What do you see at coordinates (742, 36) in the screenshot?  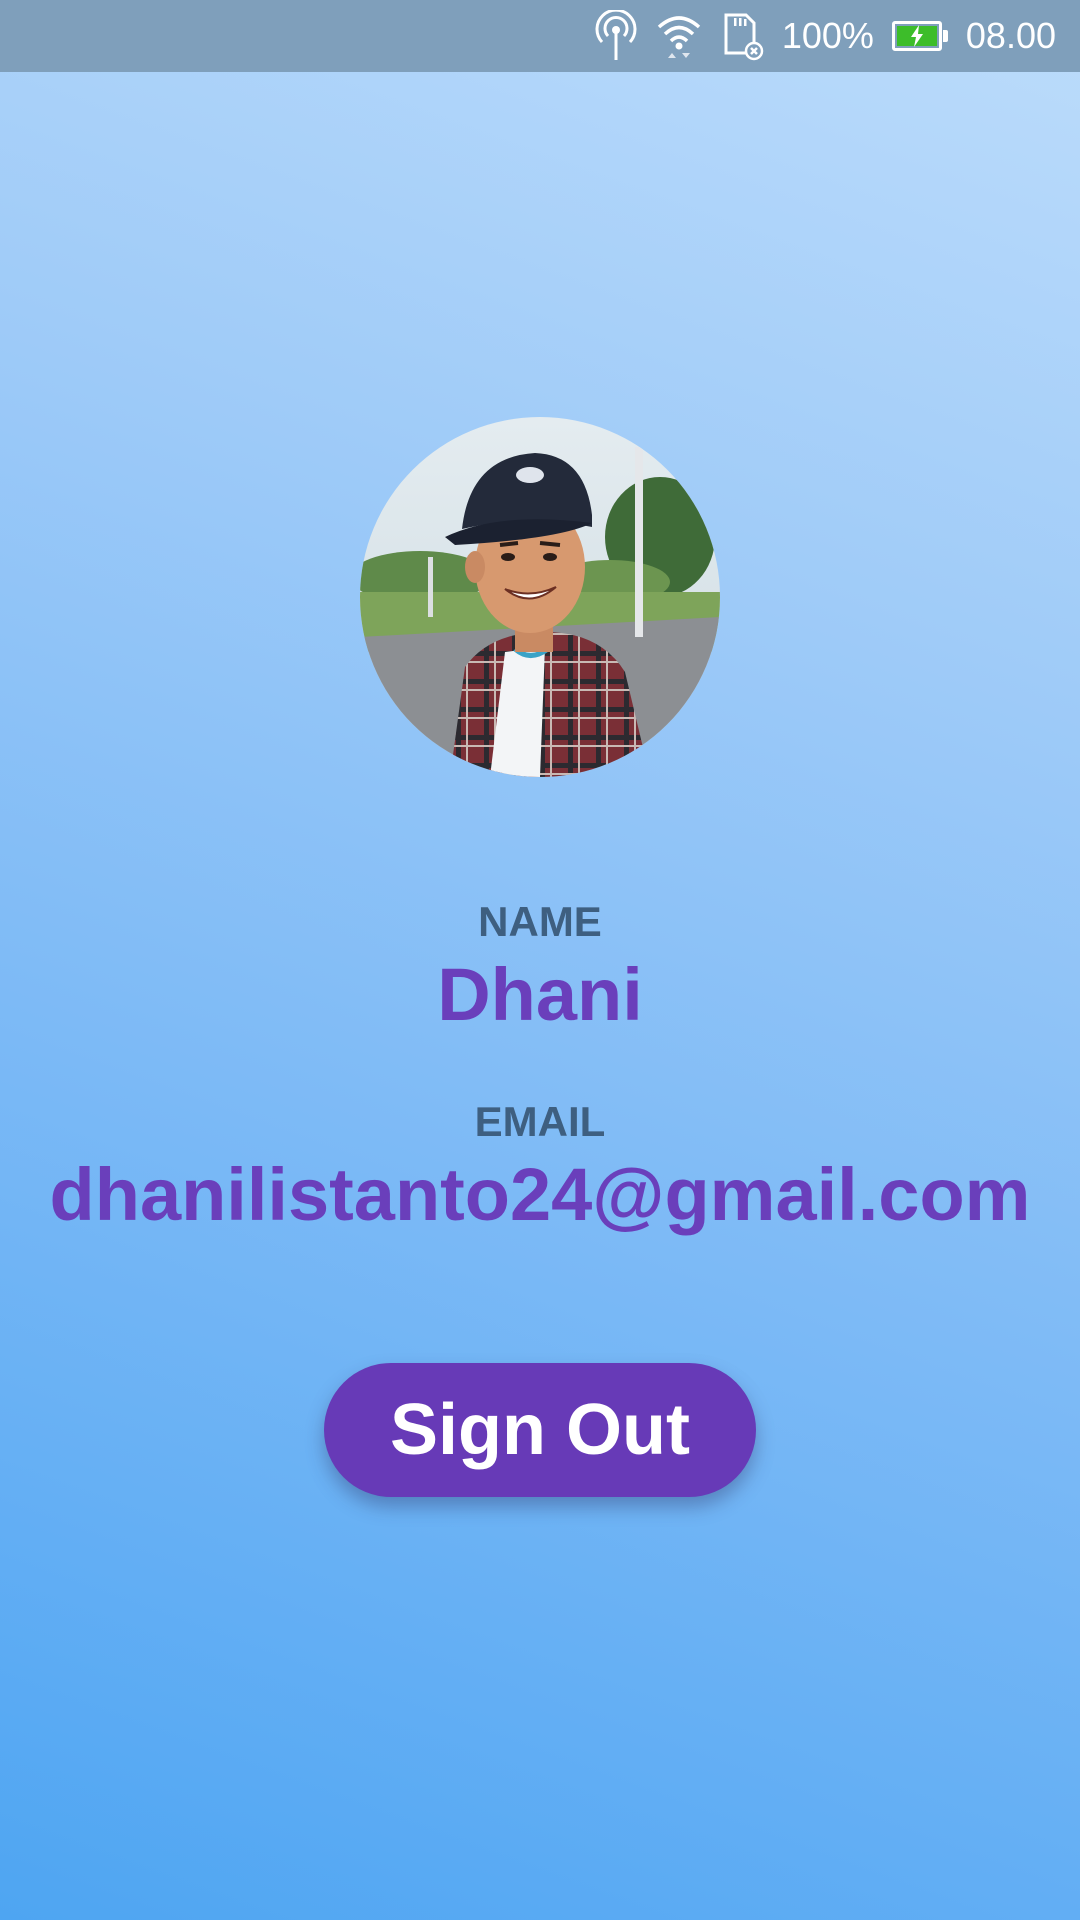 I see `sd-card-icon` at bounding box center [742, 36].